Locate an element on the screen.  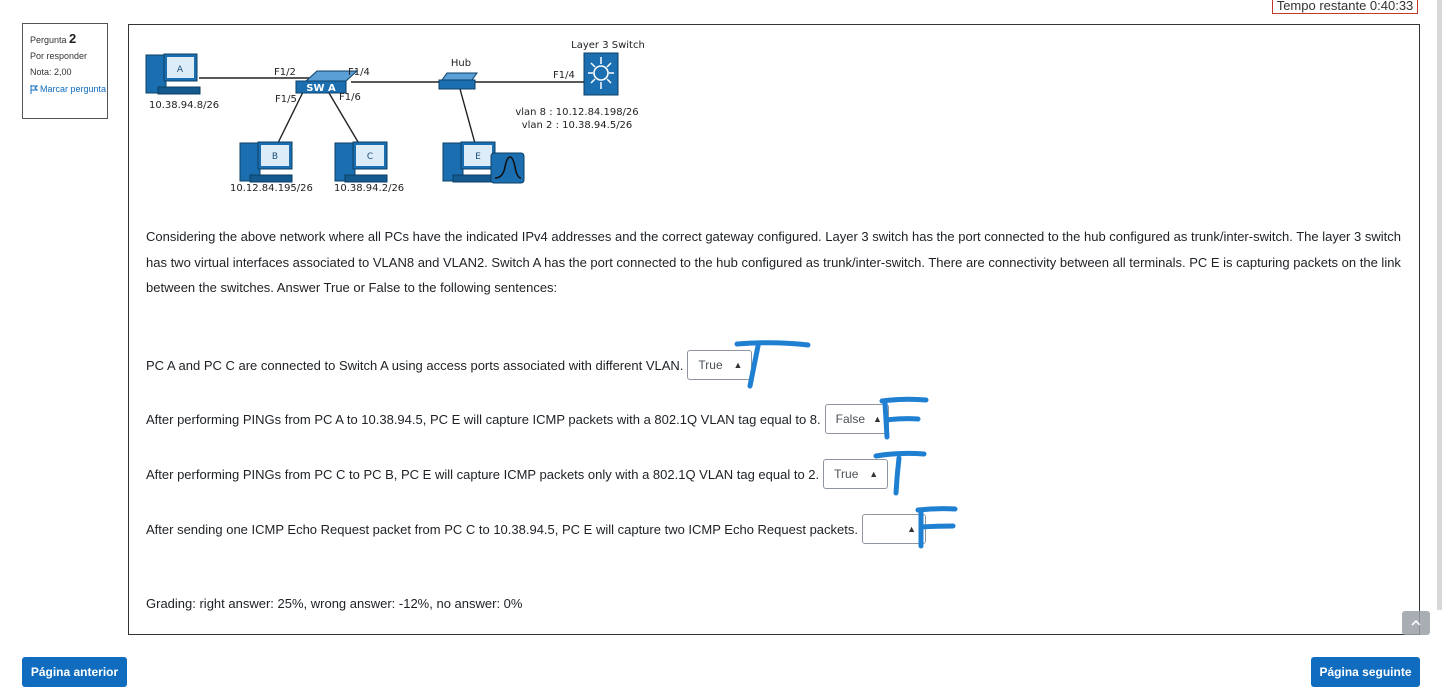
layer3-switch-vlan8: vlan 8 : 10.12.84.198/26 is located at coordinates (576, 112).